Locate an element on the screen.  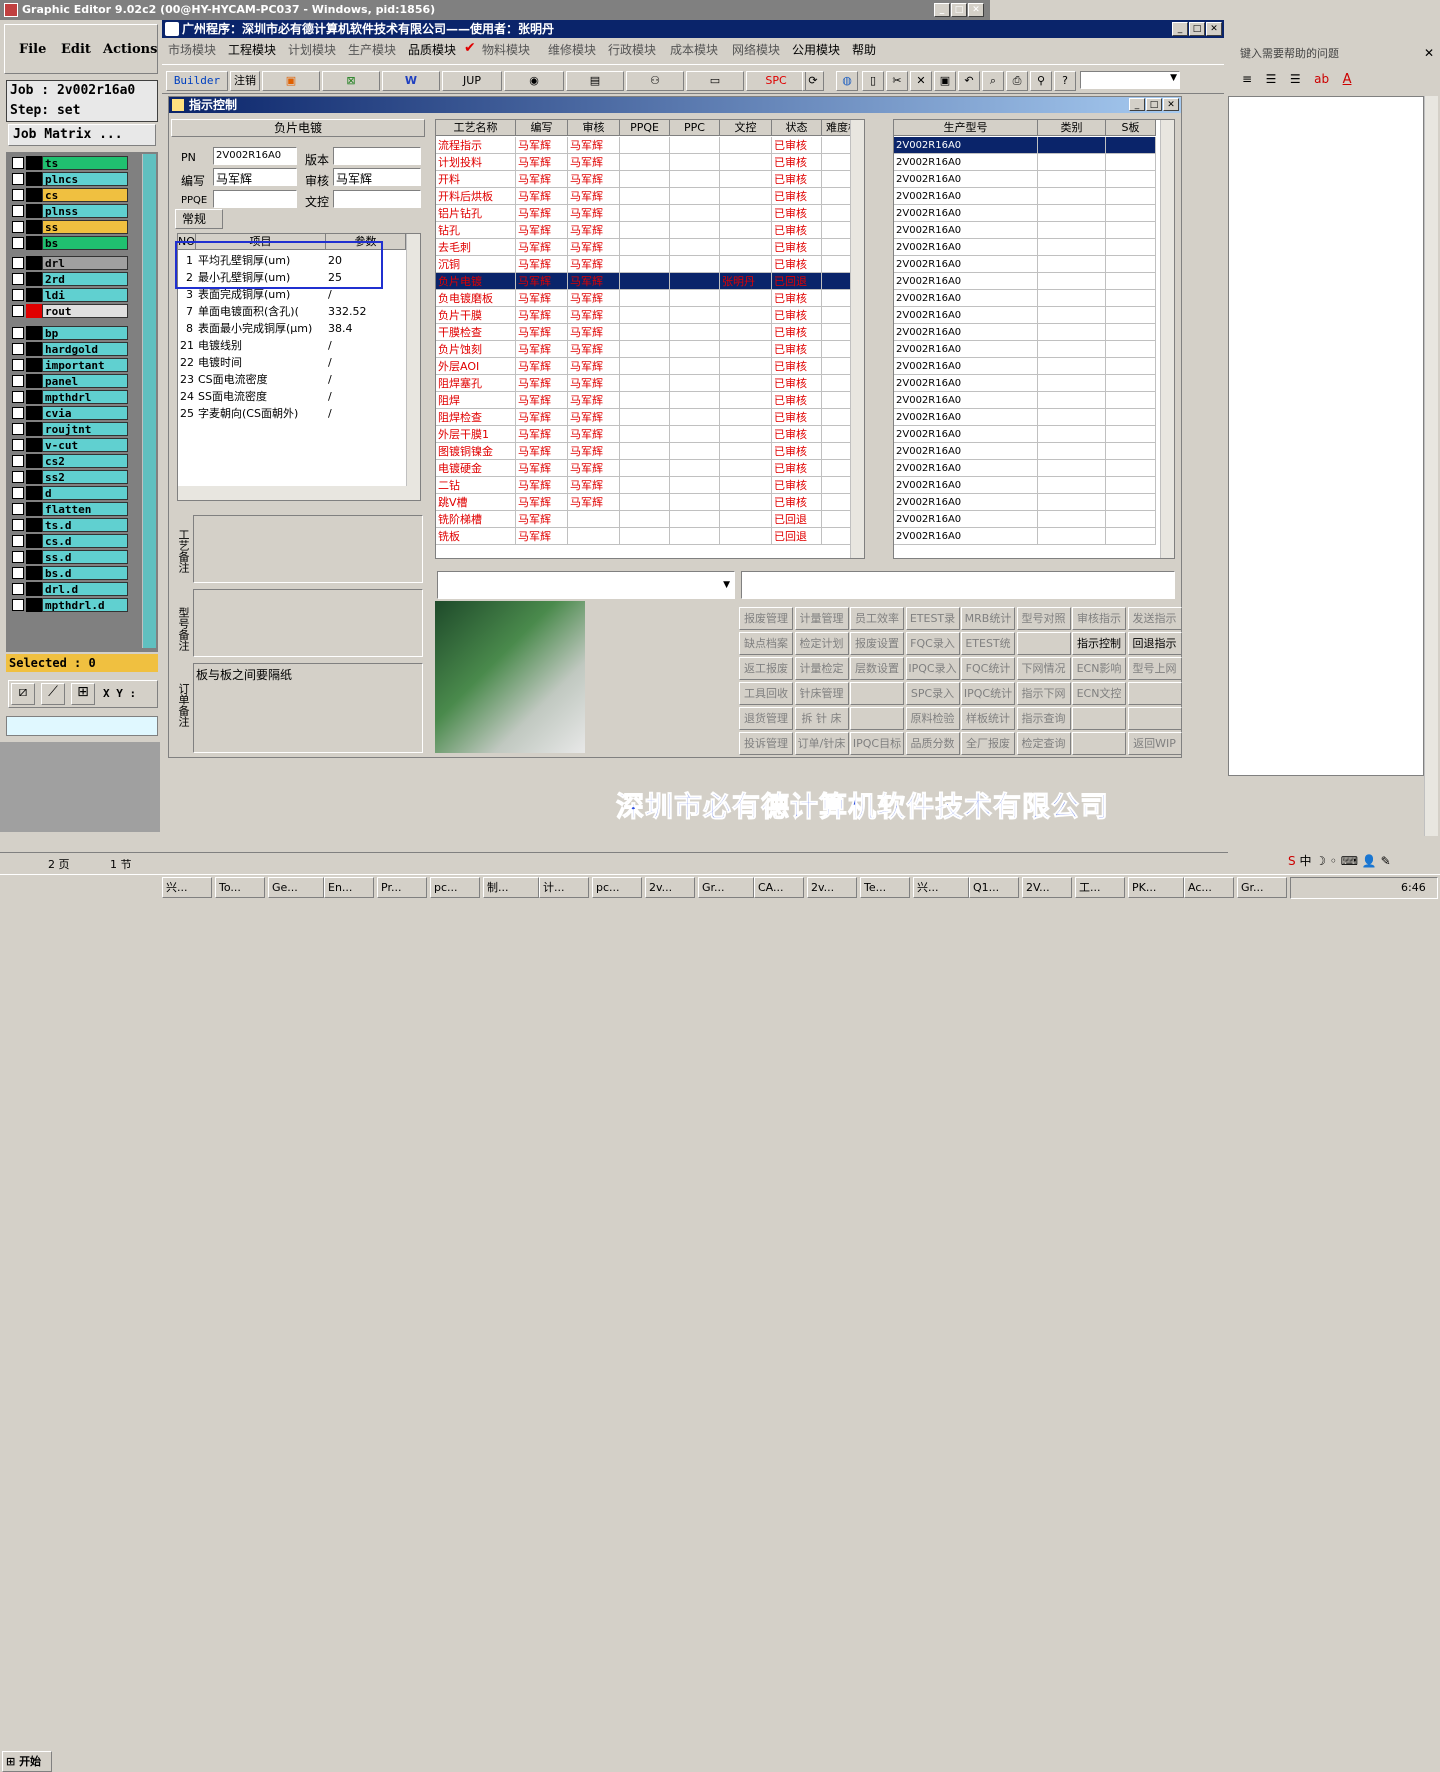
function-button: 型号上网 is located at coordinates (1154, 668).